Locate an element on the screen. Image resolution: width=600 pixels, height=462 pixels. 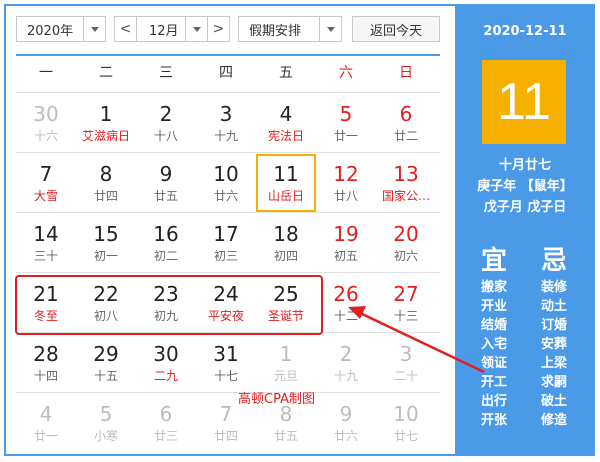
annotation-label: 高顿CPA制图 is located at coordinates (276, 399).